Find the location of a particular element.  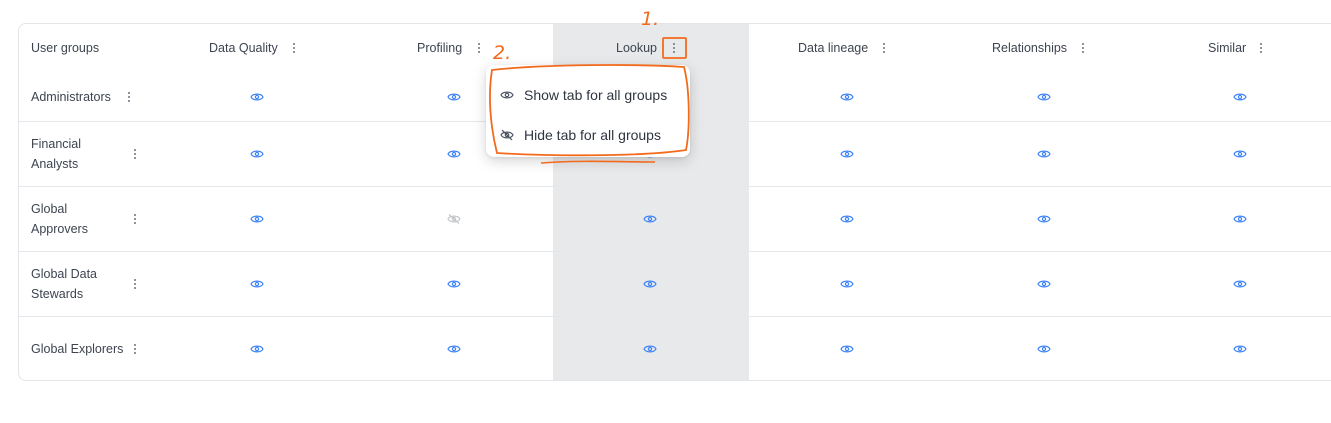

header-similar: Similar is located at coordinates (1227, 48).